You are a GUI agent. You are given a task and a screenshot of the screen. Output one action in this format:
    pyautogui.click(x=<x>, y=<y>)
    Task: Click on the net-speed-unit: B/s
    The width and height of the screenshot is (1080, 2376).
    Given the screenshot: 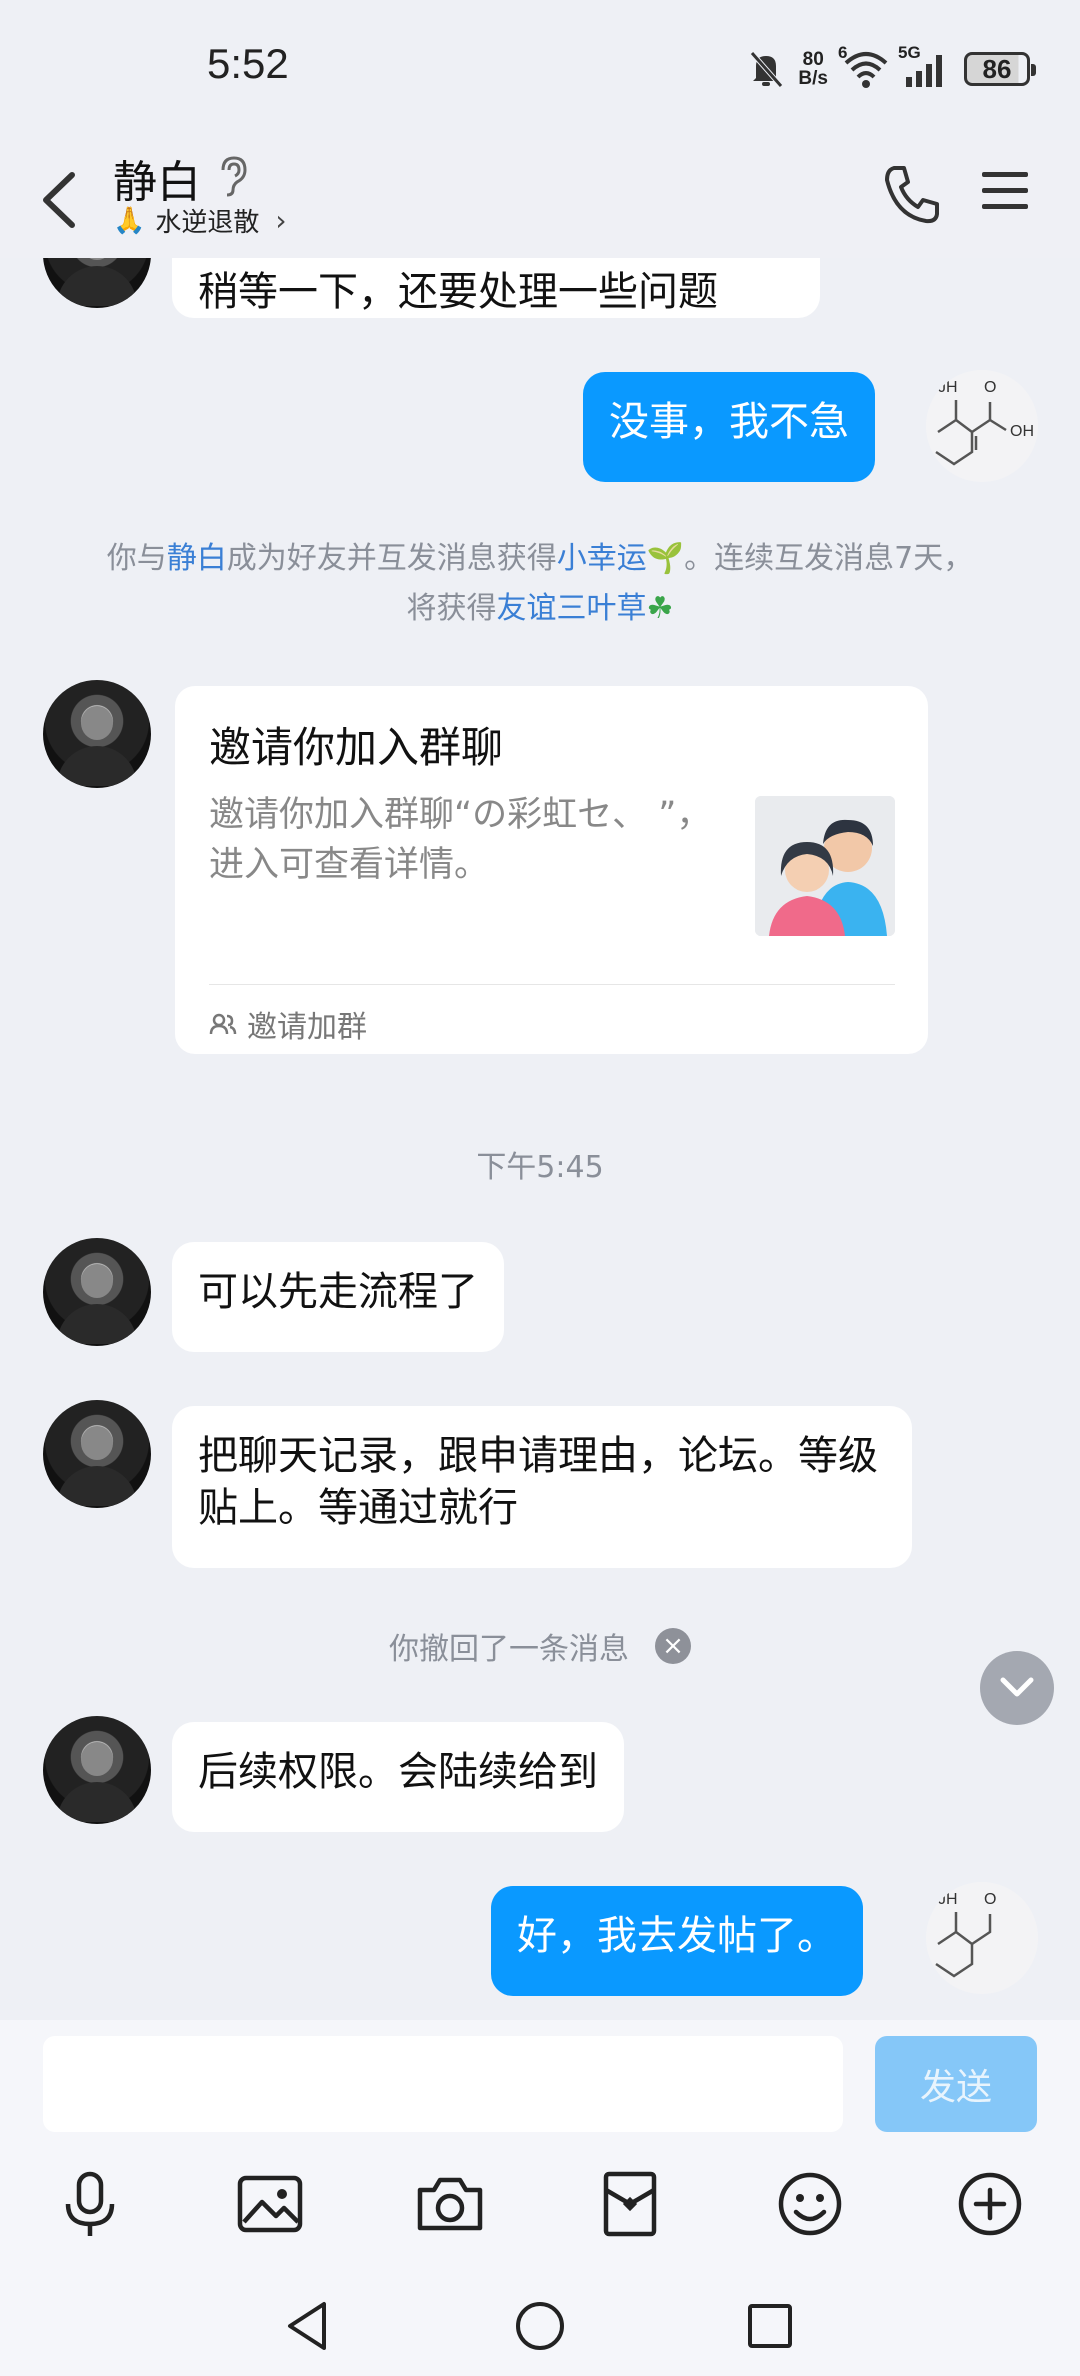 What is the action you would take?
    pyautogui.click(x=813, y=78)
    